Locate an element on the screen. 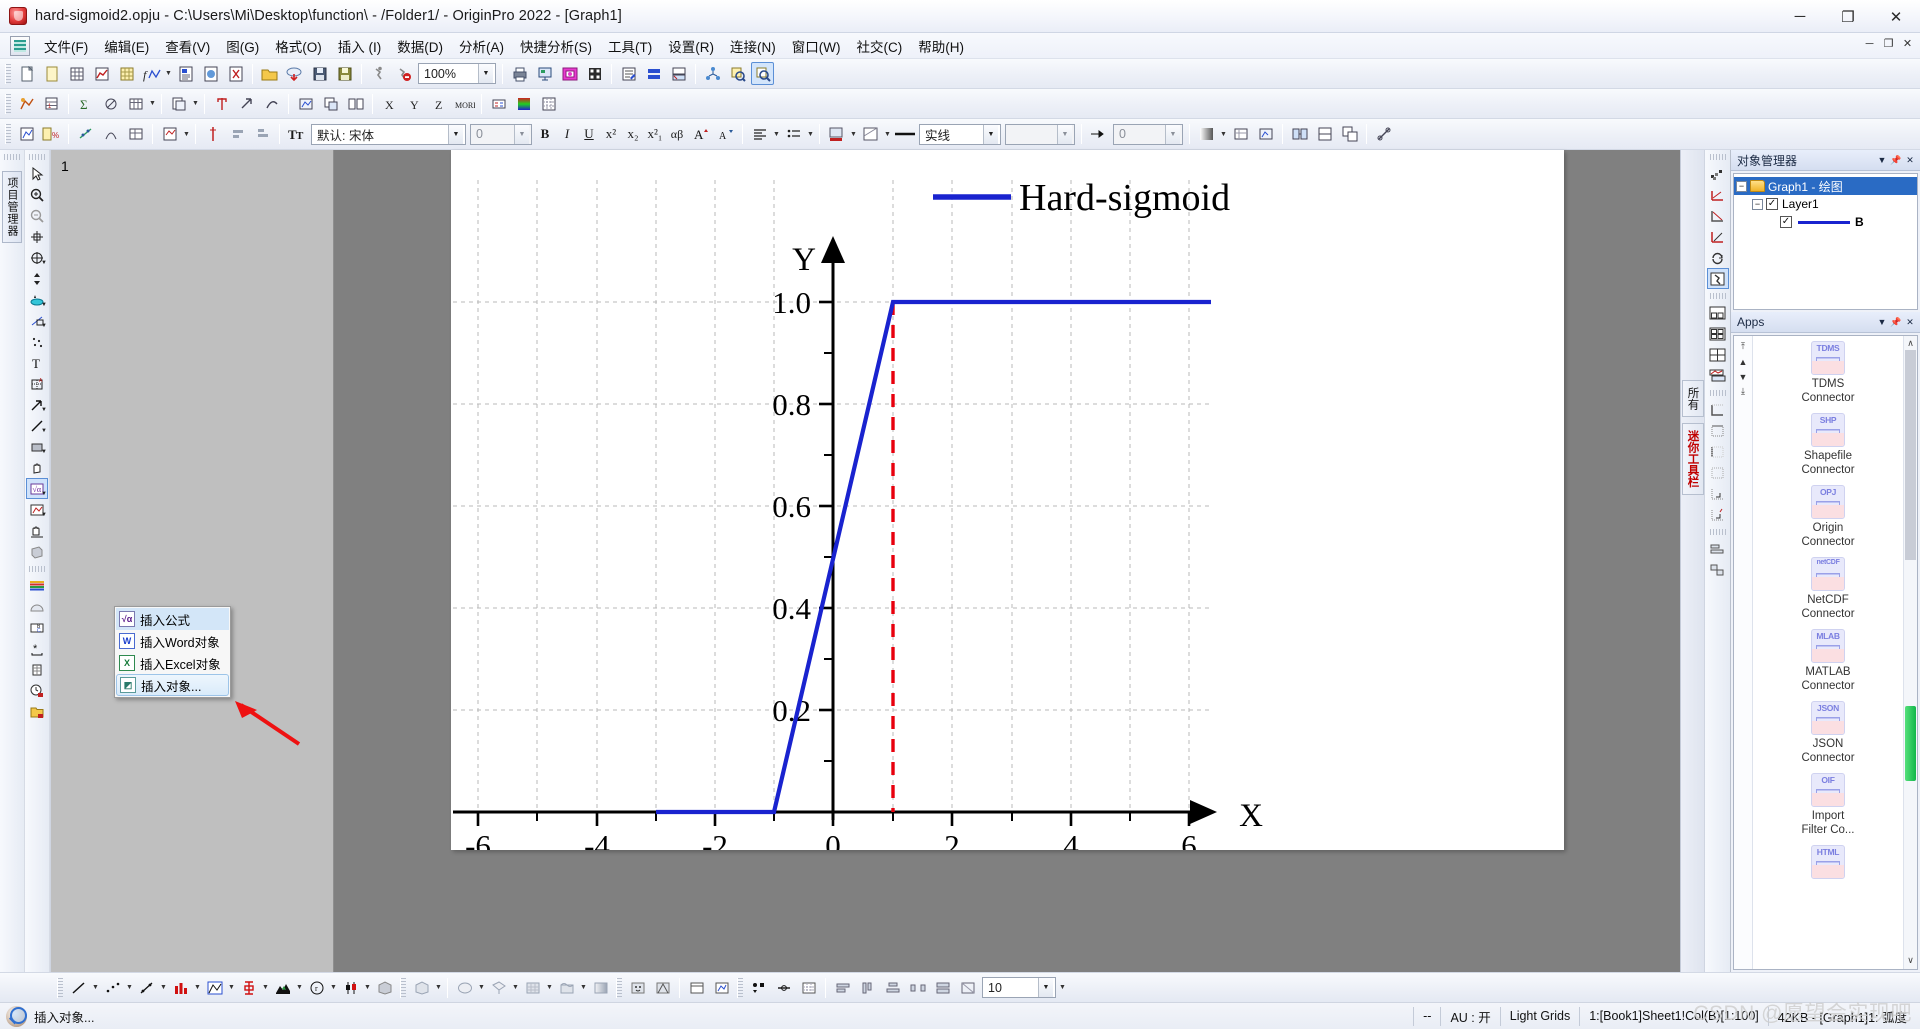  3d-surface-dropdown-icon: ▼ is located at coordinates (438, 987).